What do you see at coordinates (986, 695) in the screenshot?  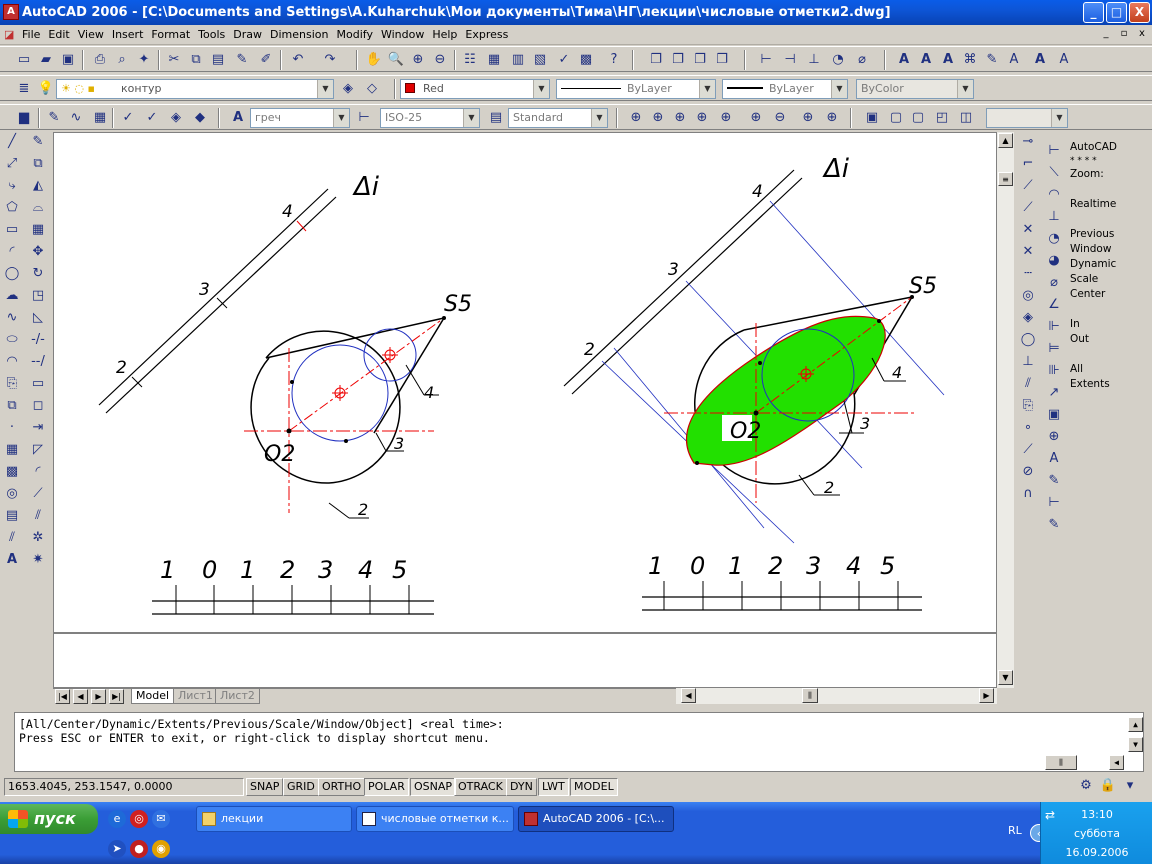 I see `scroll-right-icon: ▶` at bounding box center [986, 695].